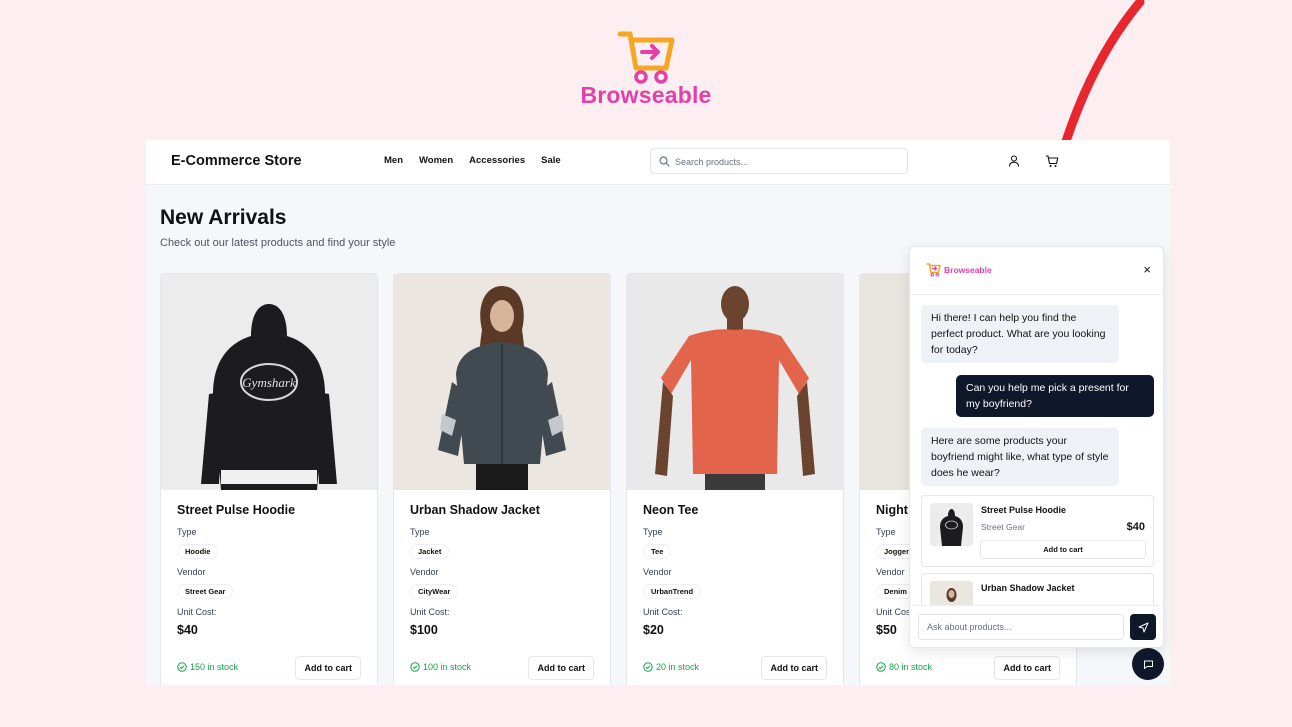 The width and height of the screenshot is (1292, 727). What do you see at coordinates (223, 217) in the screenshot?
I see `page-heading: New Arrivals` at bounding box center [223, 217].